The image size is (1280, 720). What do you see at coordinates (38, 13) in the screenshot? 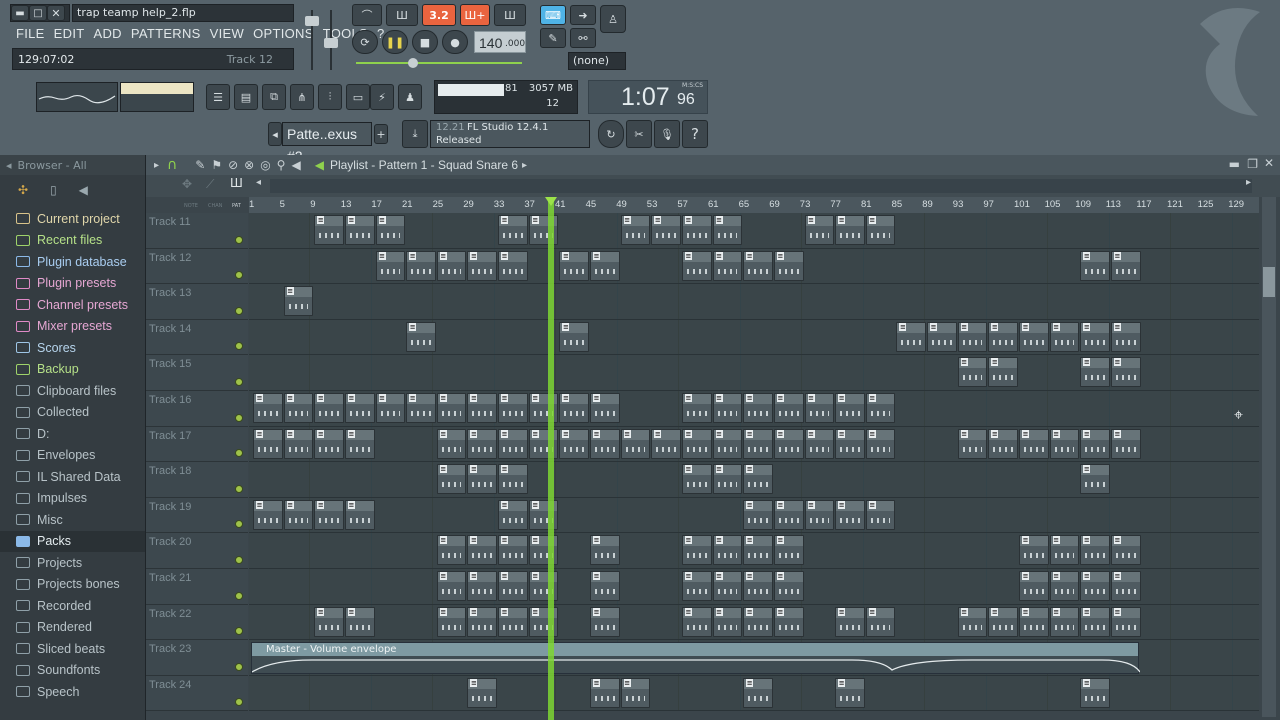
I see `maximize-icon: □` at bounding box center [38, 13].